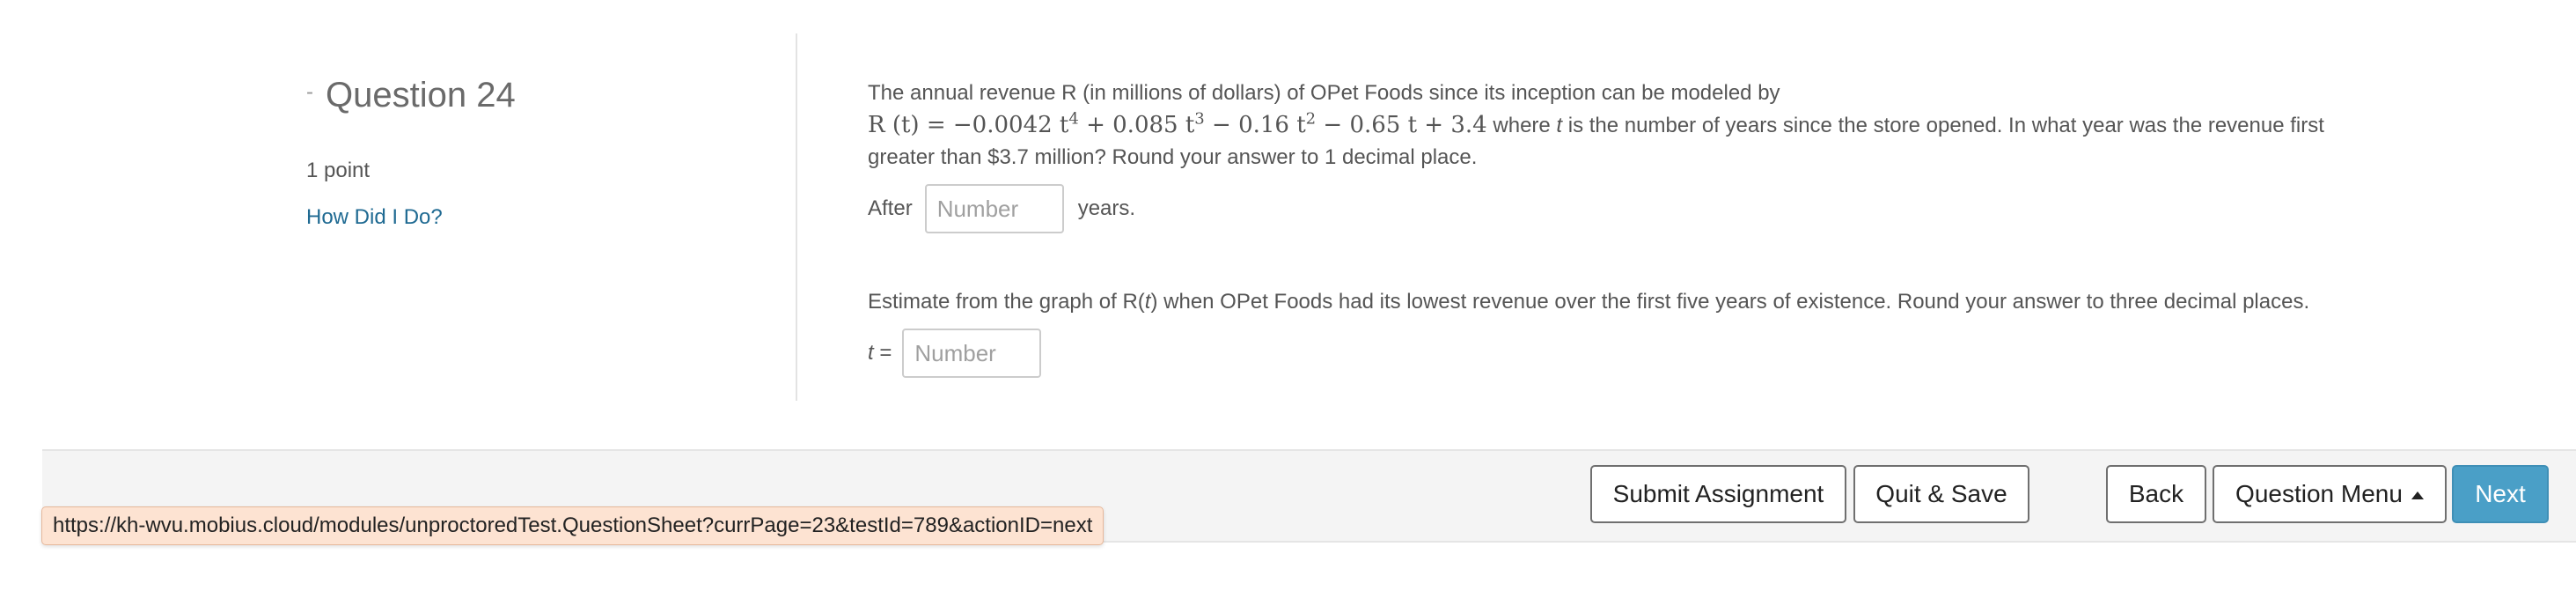 Image resolution: width=2576 pixels, height=591 pixels. Describe the element at coordinates (1401, 125) in the screenshot. I see `equation-term4: − 0.65 t + 3.4` at that location.